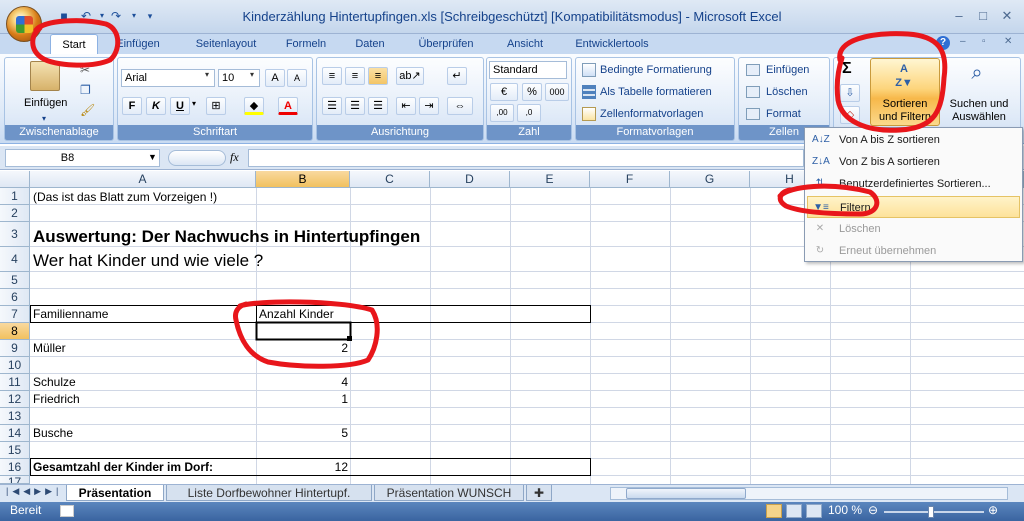  I want to click on help-icon: ?, so click(943, 43).